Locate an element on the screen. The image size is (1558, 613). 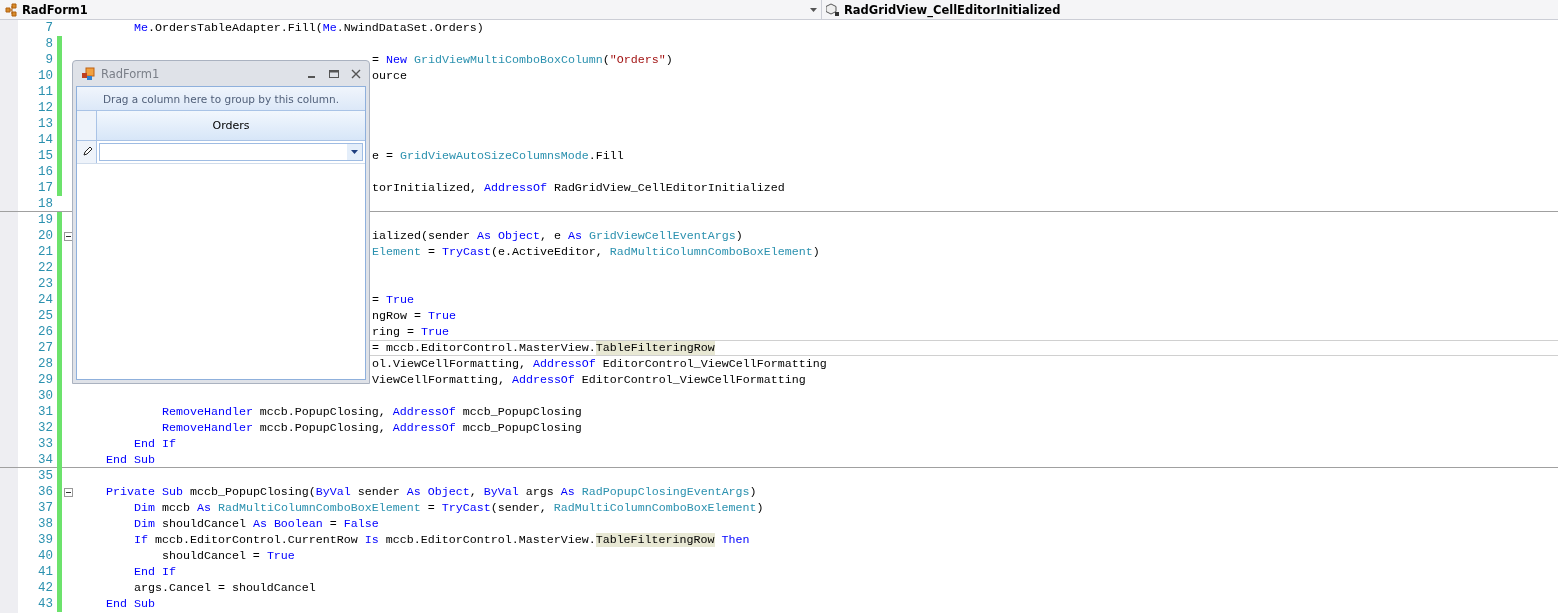
pencil-icon is located at coordinates (86, 152).